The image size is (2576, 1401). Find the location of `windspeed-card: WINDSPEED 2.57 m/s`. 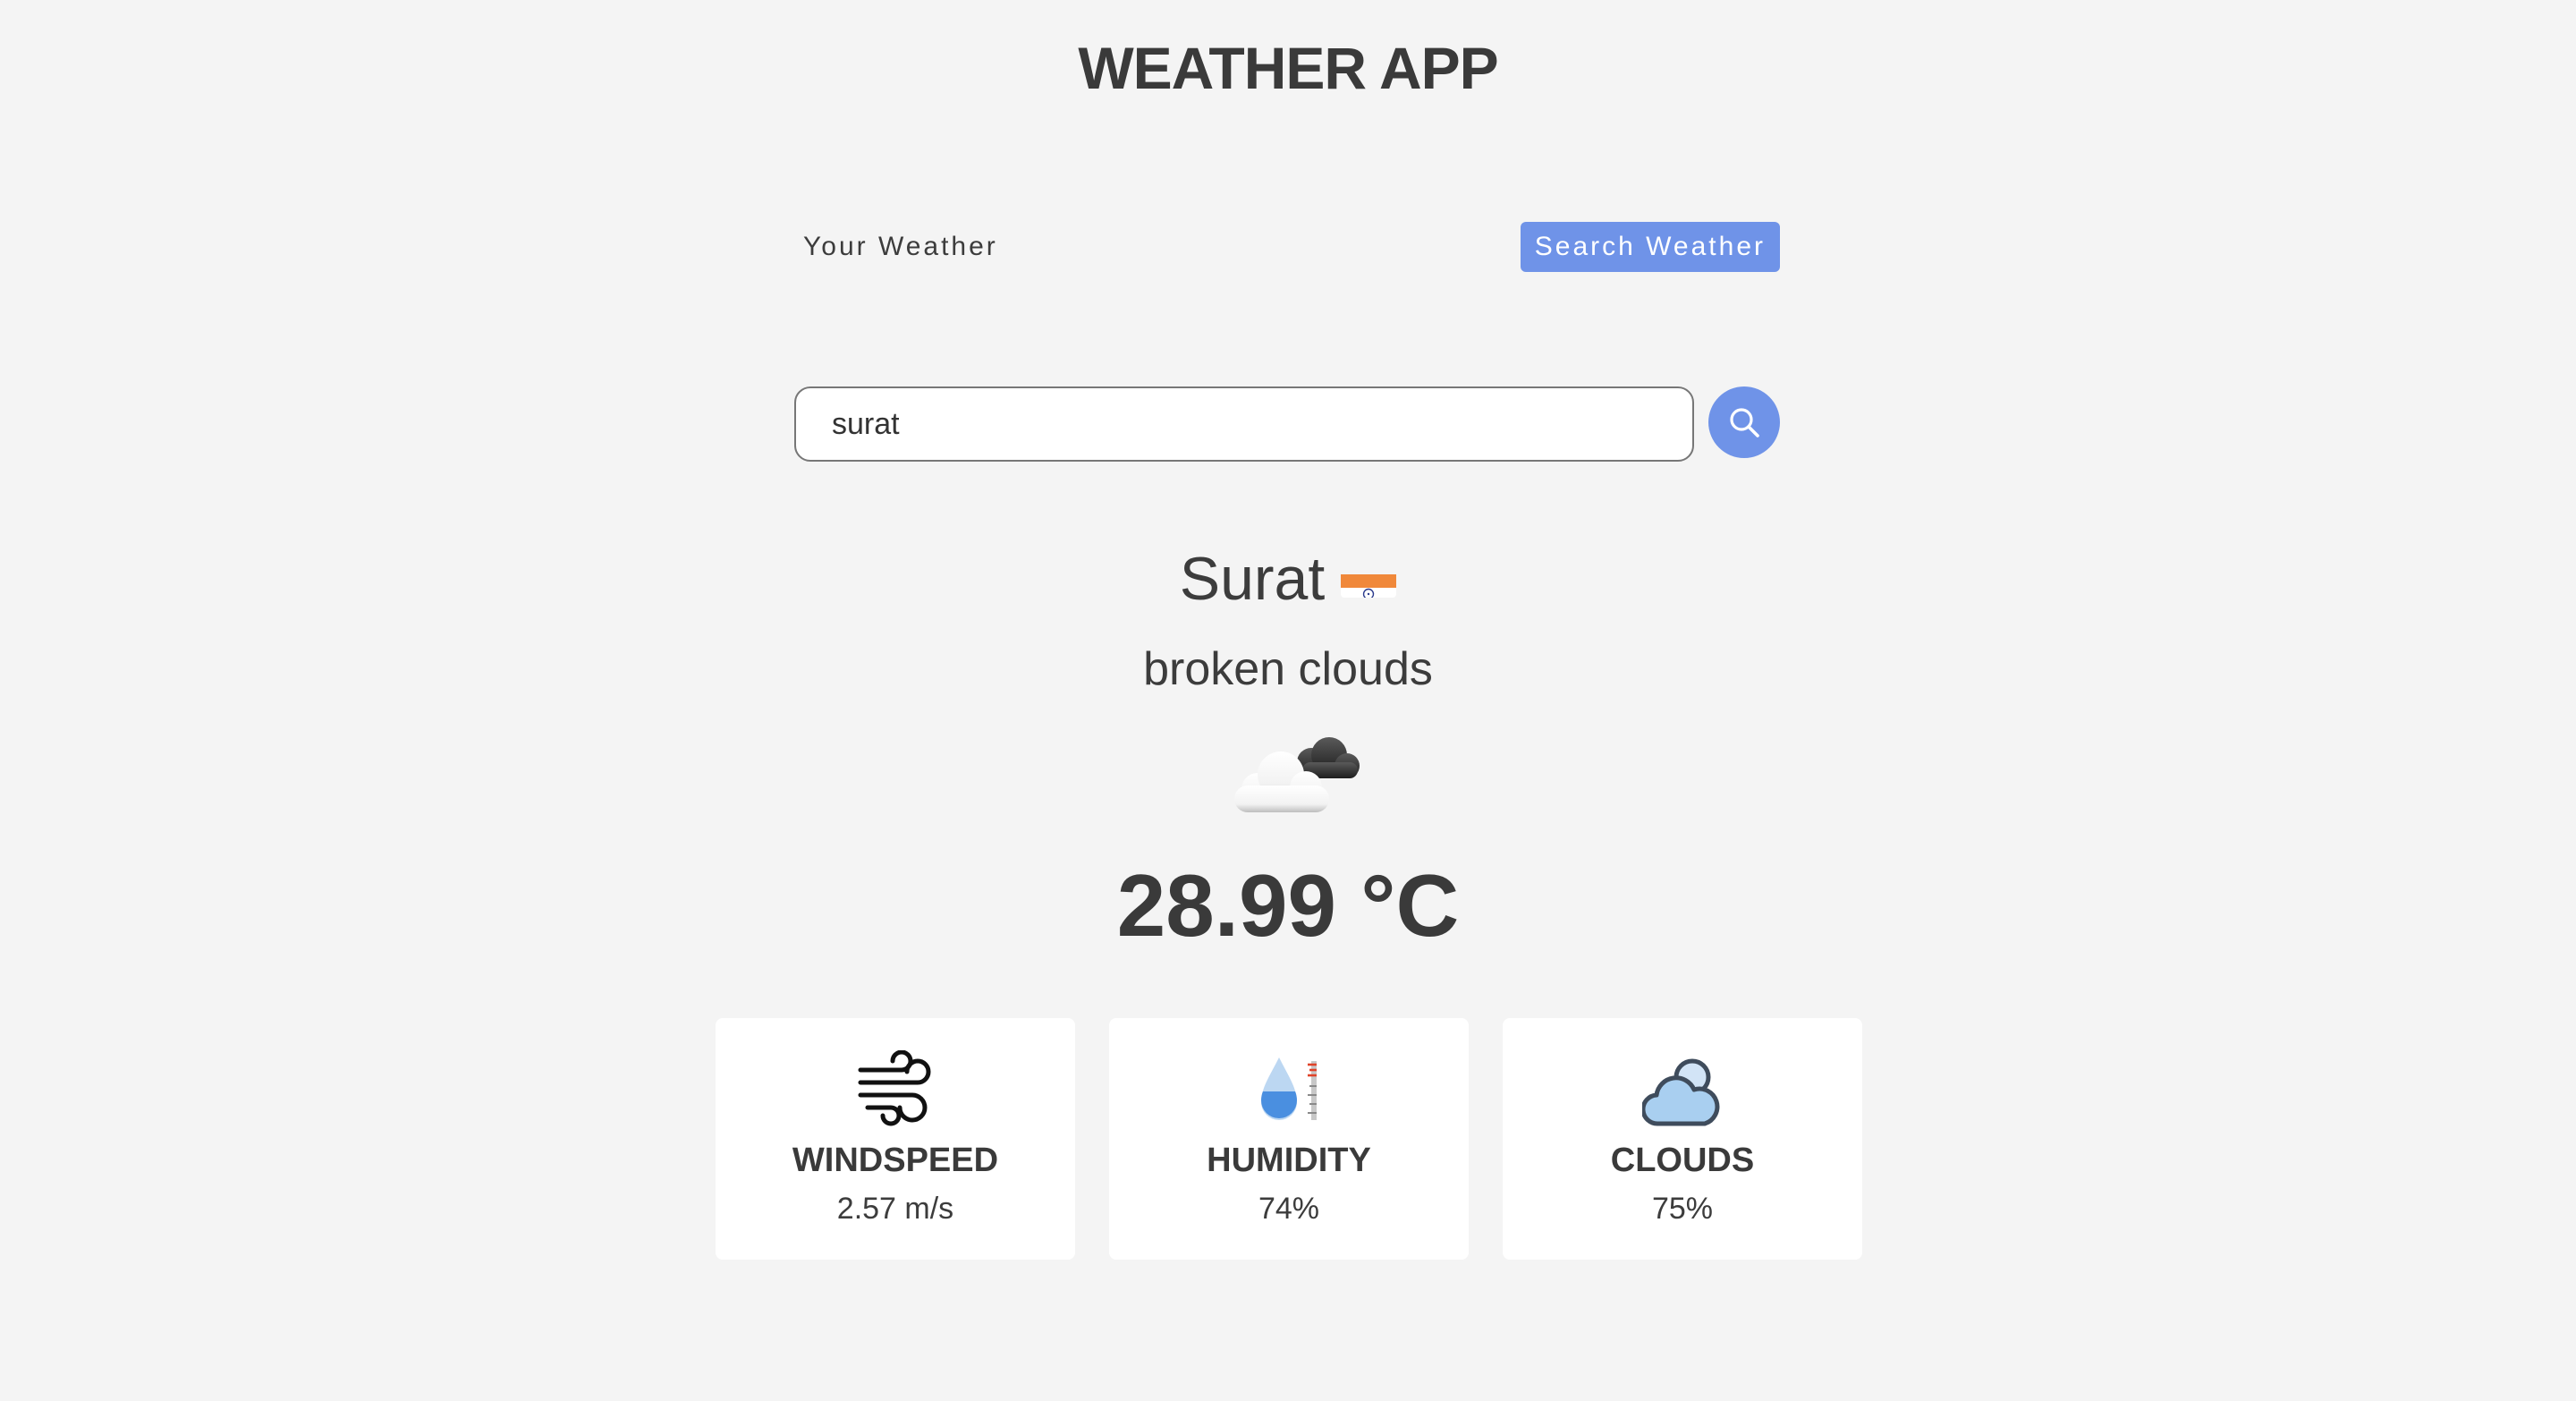

windspeed-card: WINDSPEED 2.57 m/s is located at coordinates (895, 1139).